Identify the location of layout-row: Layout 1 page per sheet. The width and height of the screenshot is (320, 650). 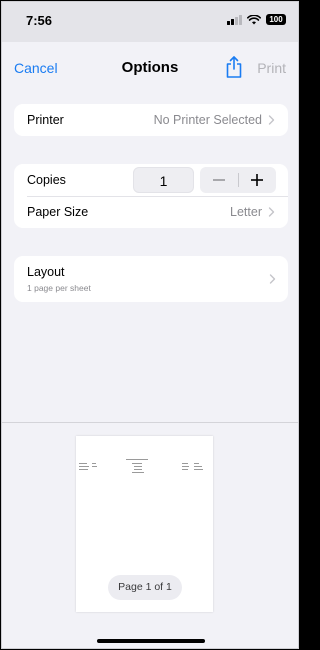
(151, 279).